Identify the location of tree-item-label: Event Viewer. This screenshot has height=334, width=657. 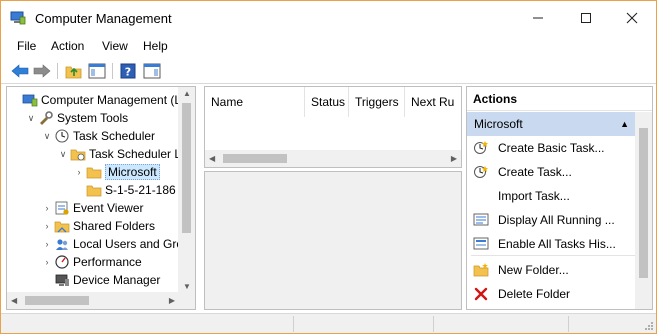
(108, 208).